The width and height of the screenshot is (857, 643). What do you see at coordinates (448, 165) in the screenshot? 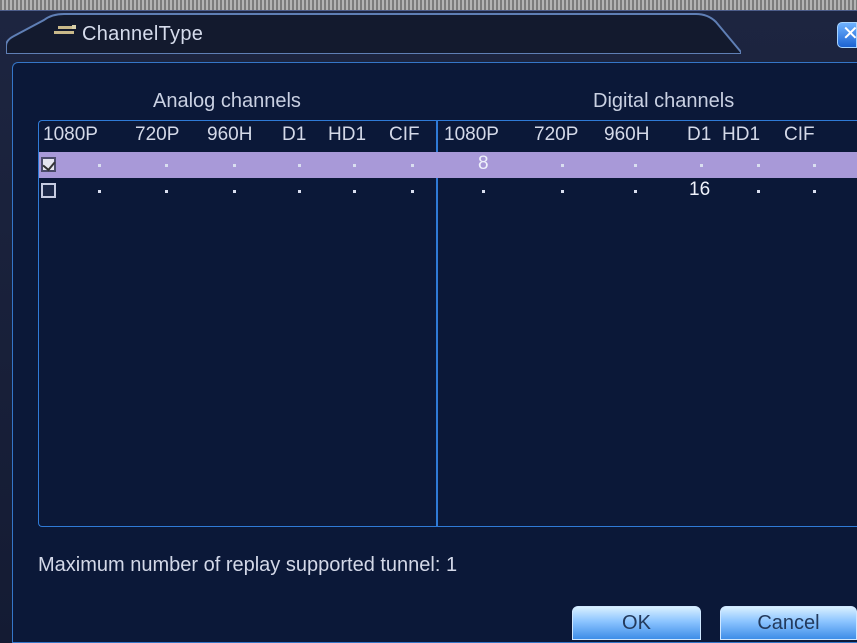
I see `channel-row-1: 8` at bounding box center [448, 165].